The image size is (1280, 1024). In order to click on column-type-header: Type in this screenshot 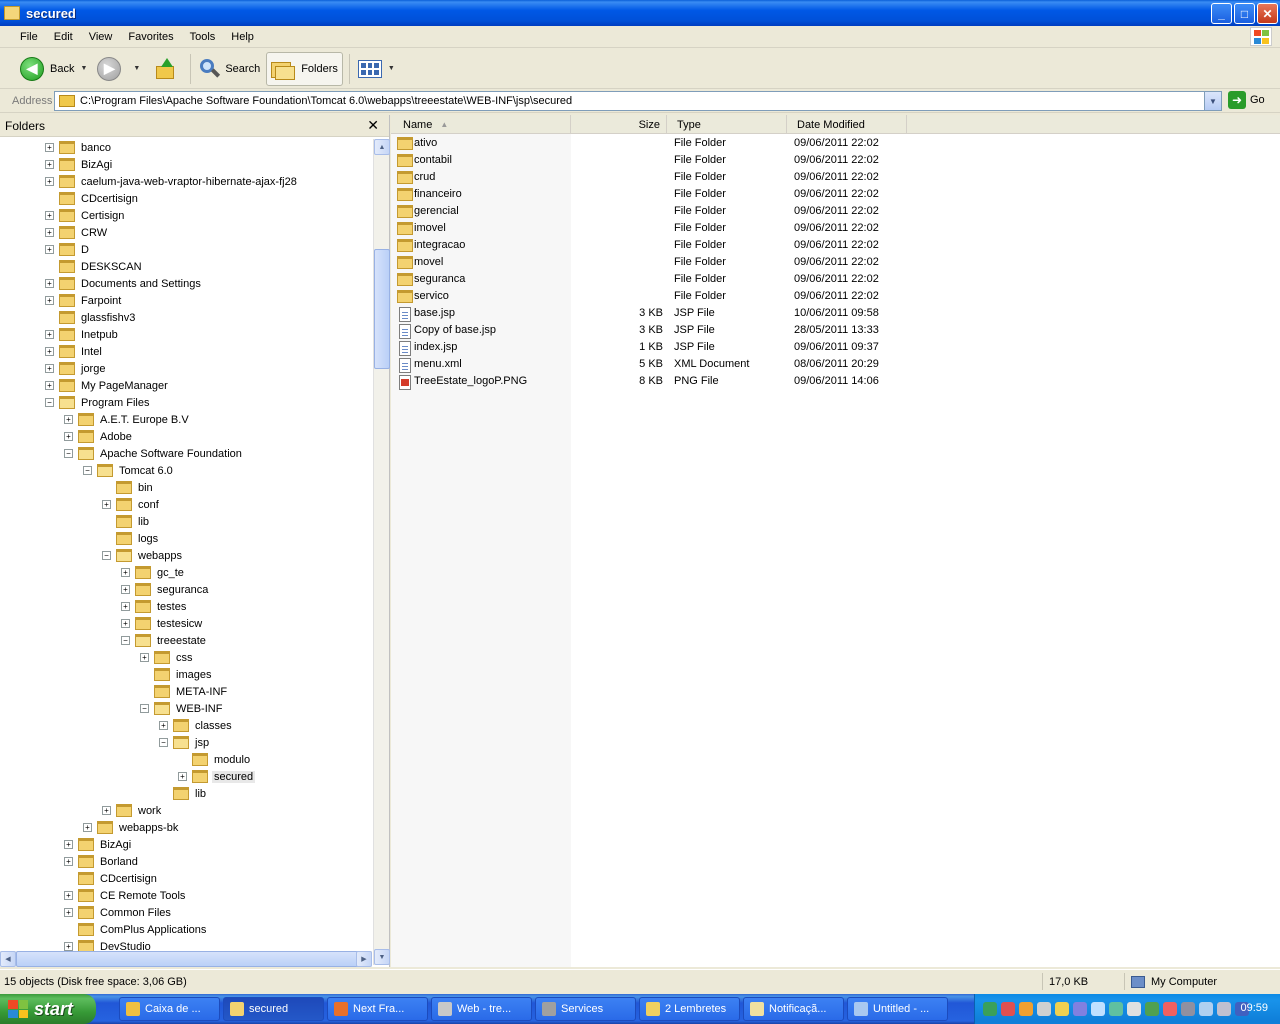, I will do `click(727, 124)`.